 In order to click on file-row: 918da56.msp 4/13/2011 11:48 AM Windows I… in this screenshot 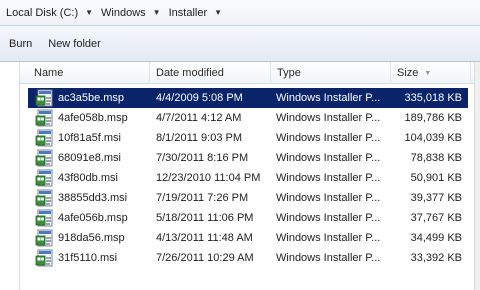, I will do `click(248, 238)`.